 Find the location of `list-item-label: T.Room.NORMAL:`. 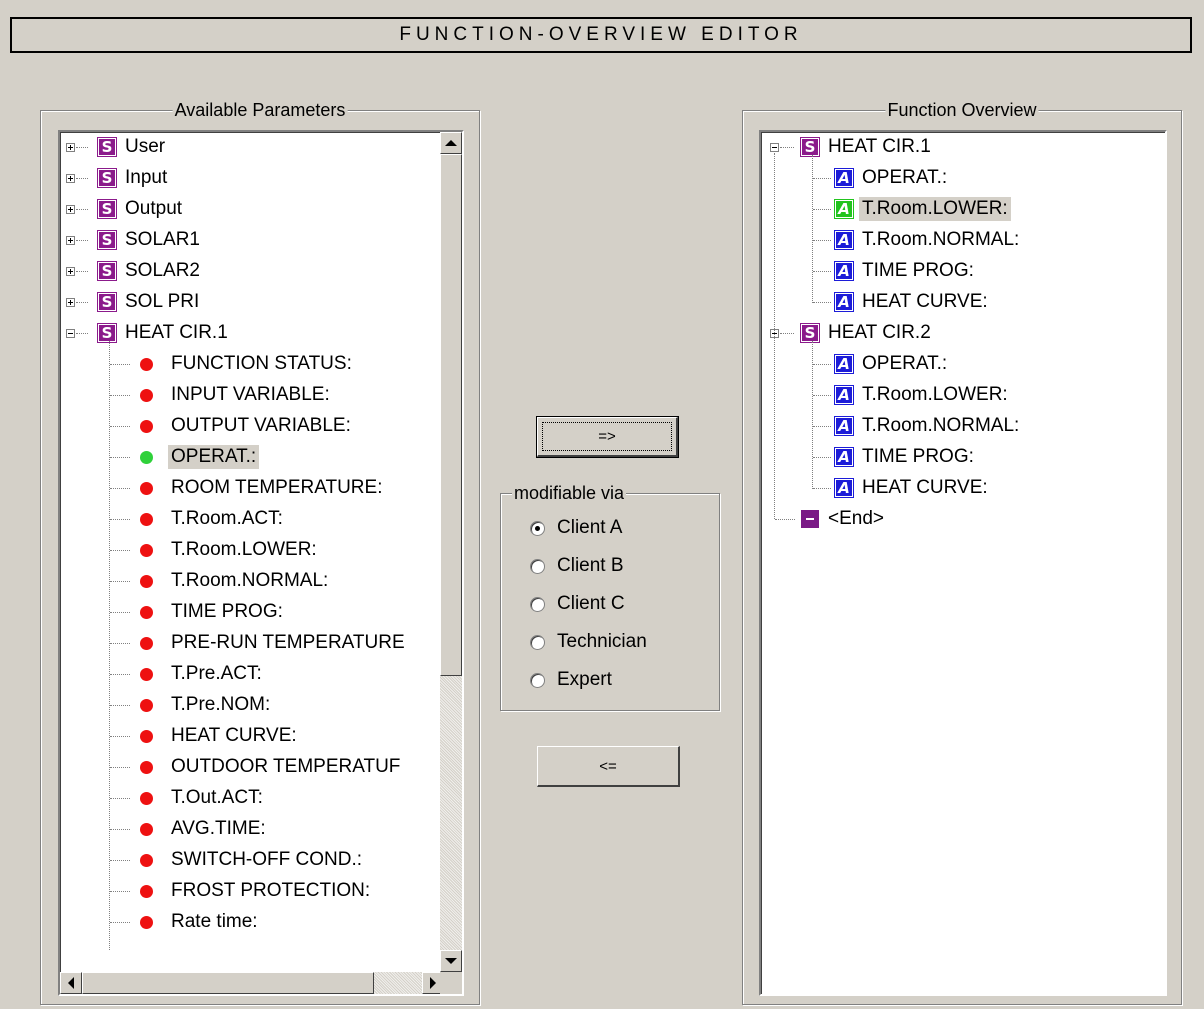

list-item-label: T.Room.NORMAL: is located at coordinates (250, 580).